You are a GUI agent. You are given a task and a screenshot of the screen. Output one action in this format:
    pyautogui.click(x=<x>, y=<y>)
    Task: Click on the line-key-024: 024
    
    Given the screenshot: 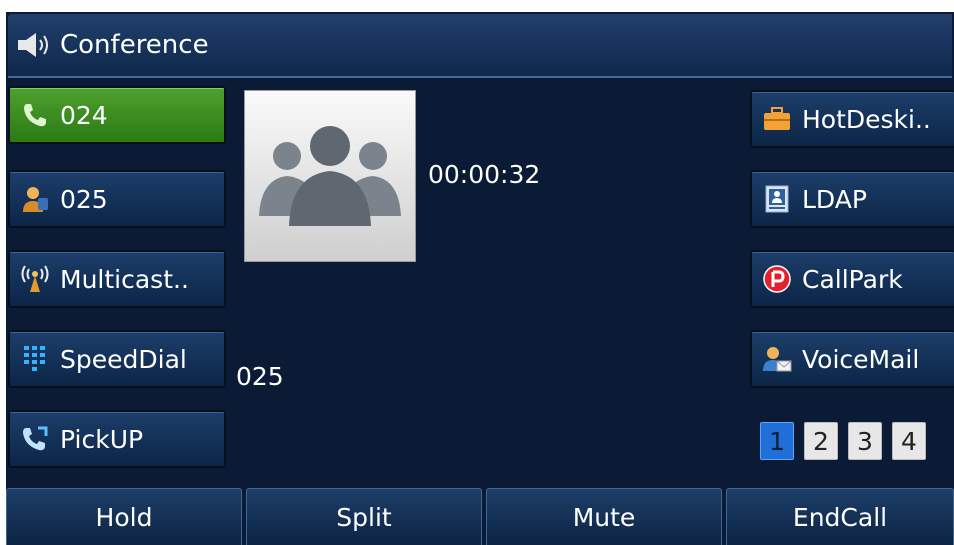 What is the action you would take?
    pyautogui.click(x=117, y=115)
    